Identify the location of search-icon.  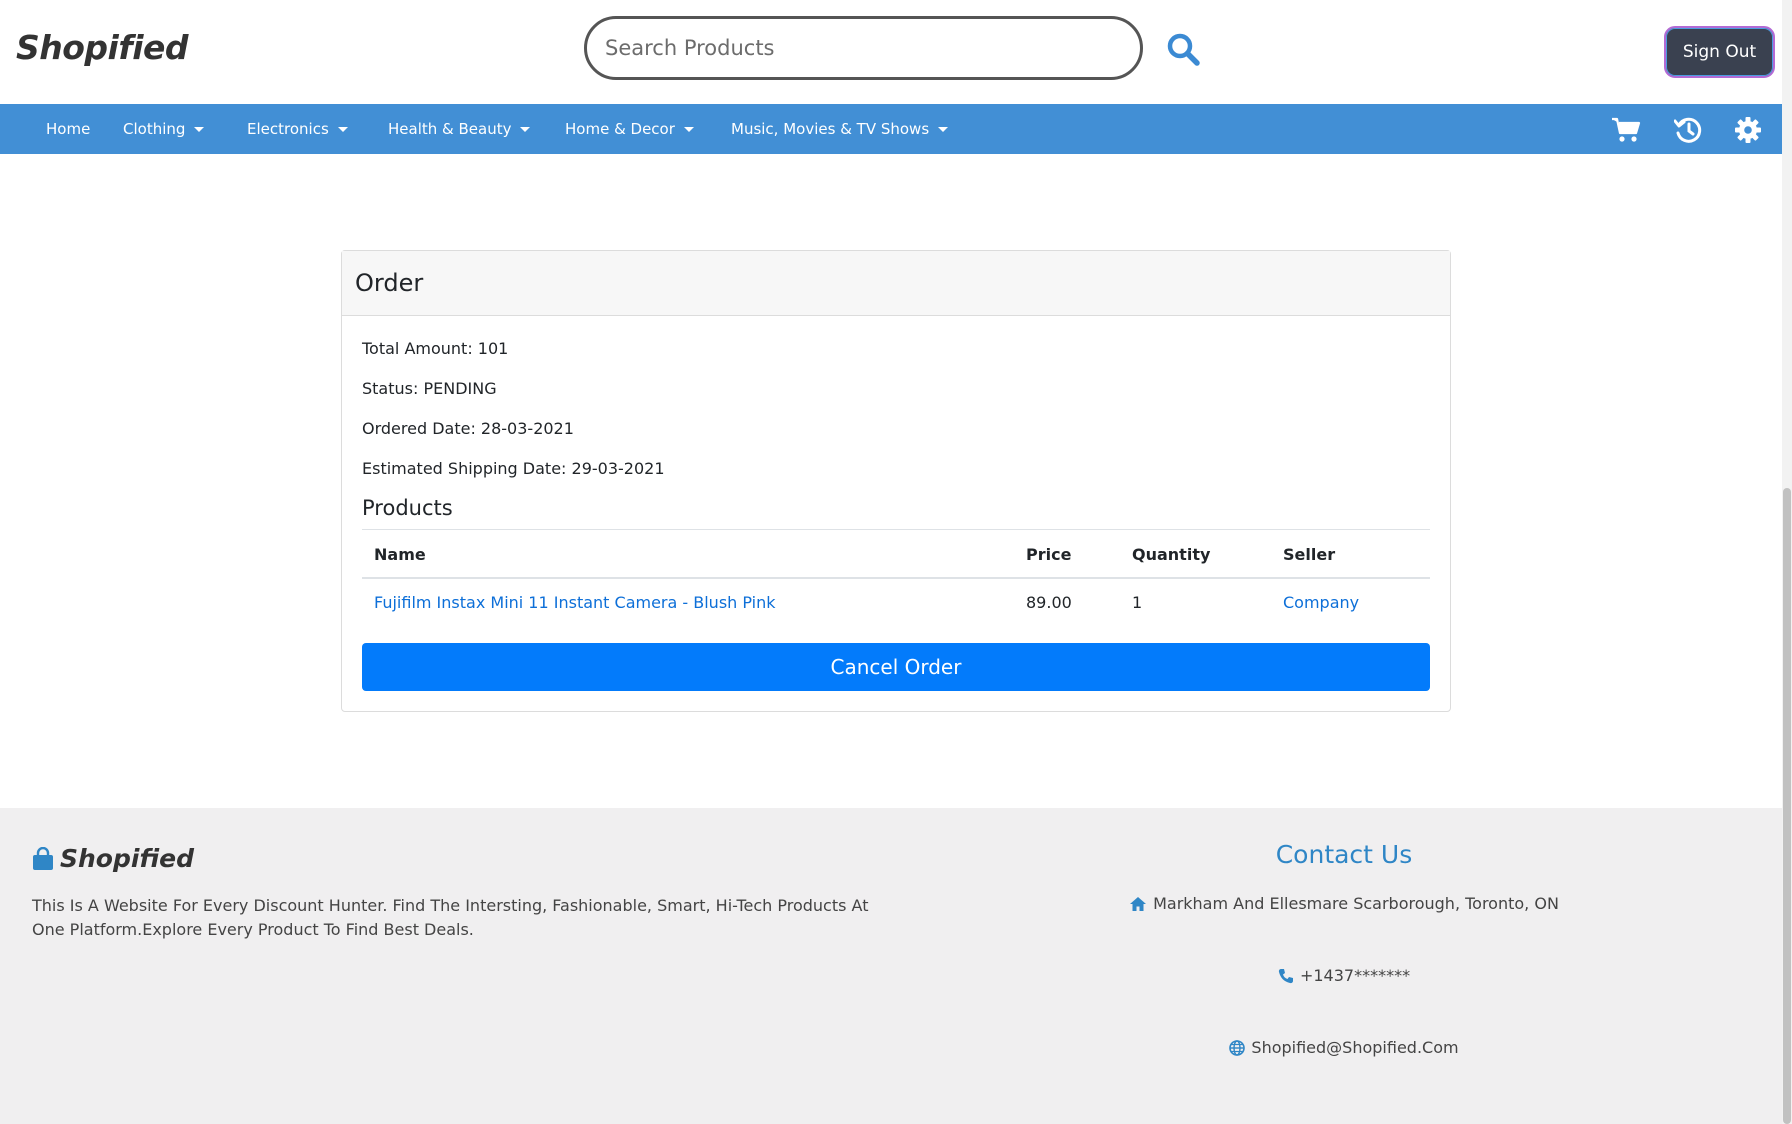
(1183, 49).